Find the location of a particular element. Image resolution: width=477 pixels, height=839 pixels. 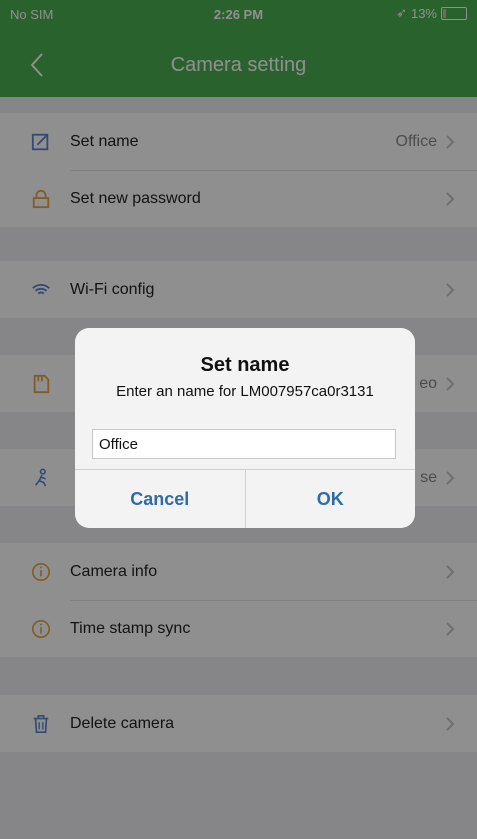

dialog-title: Set name is located at coordinates (245, 365).